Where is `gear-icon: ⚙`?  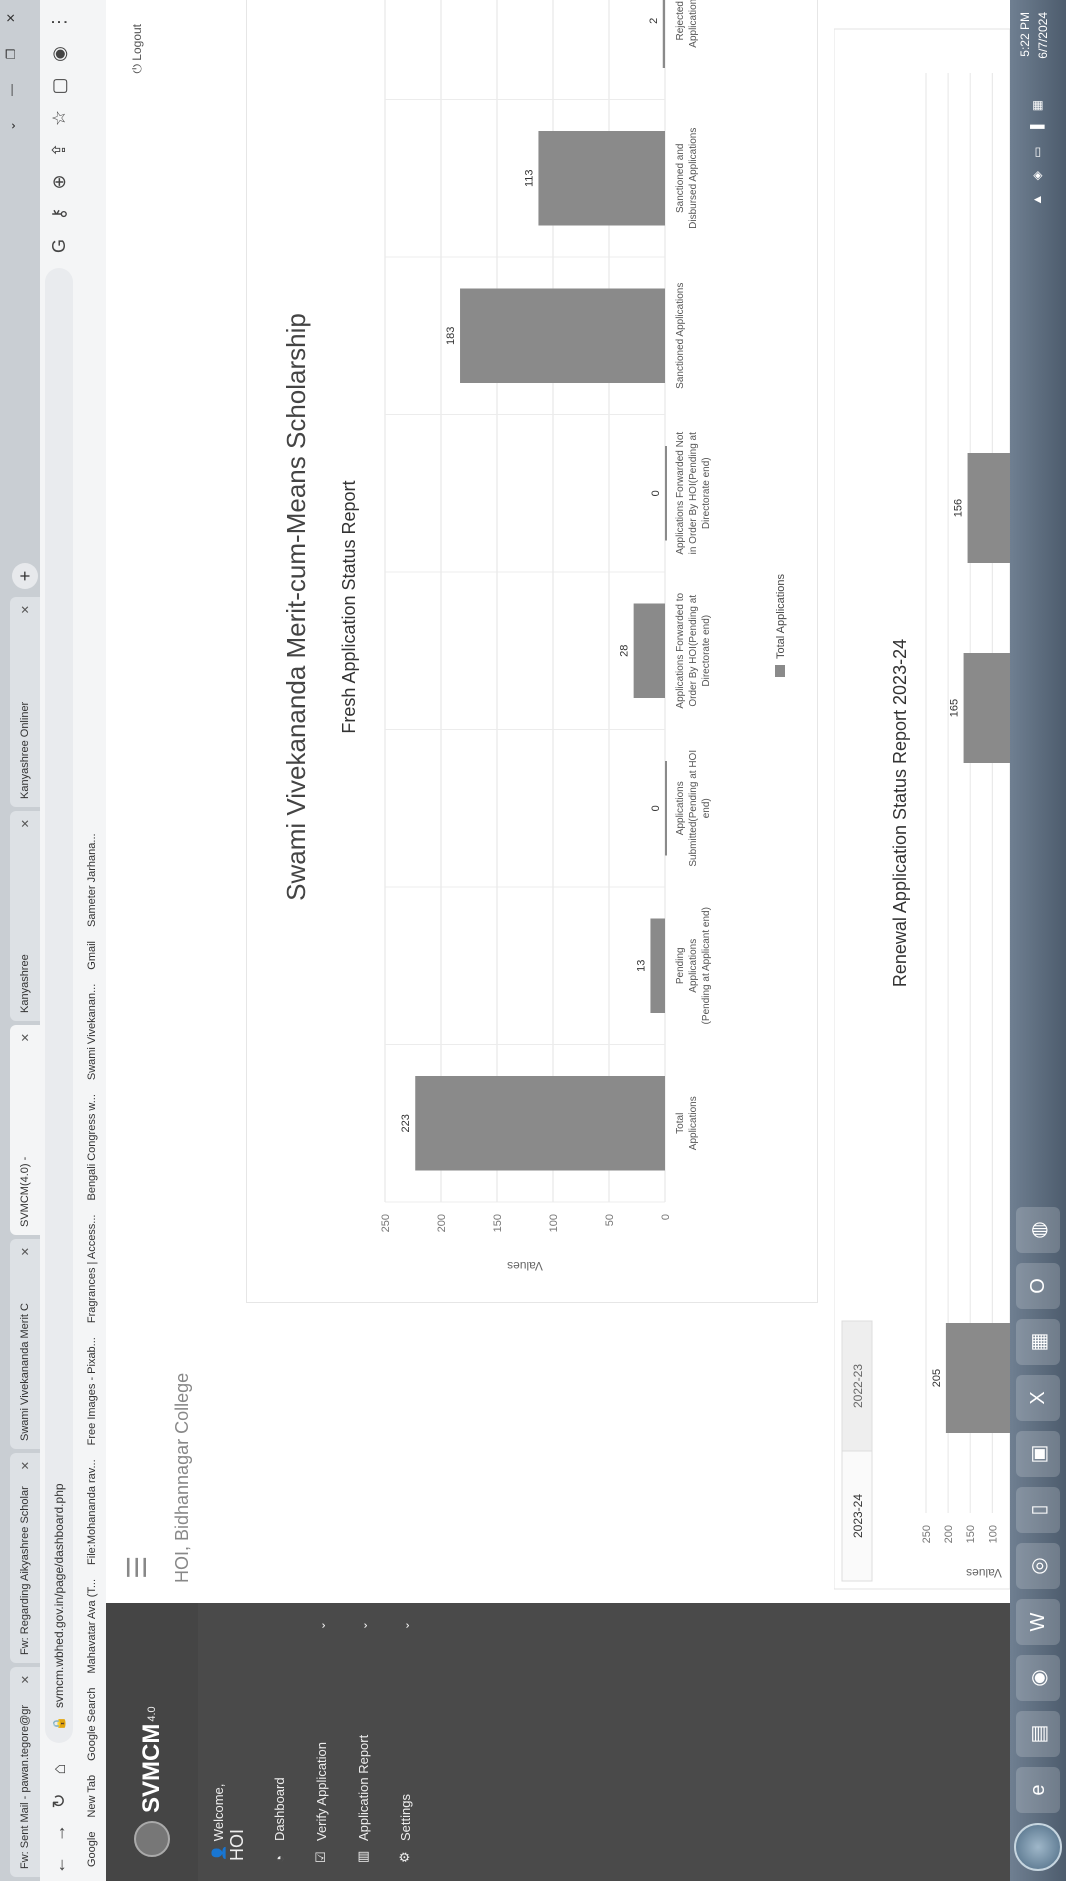
gear-icon: ⚙ is located at coordinates (404, 1857).